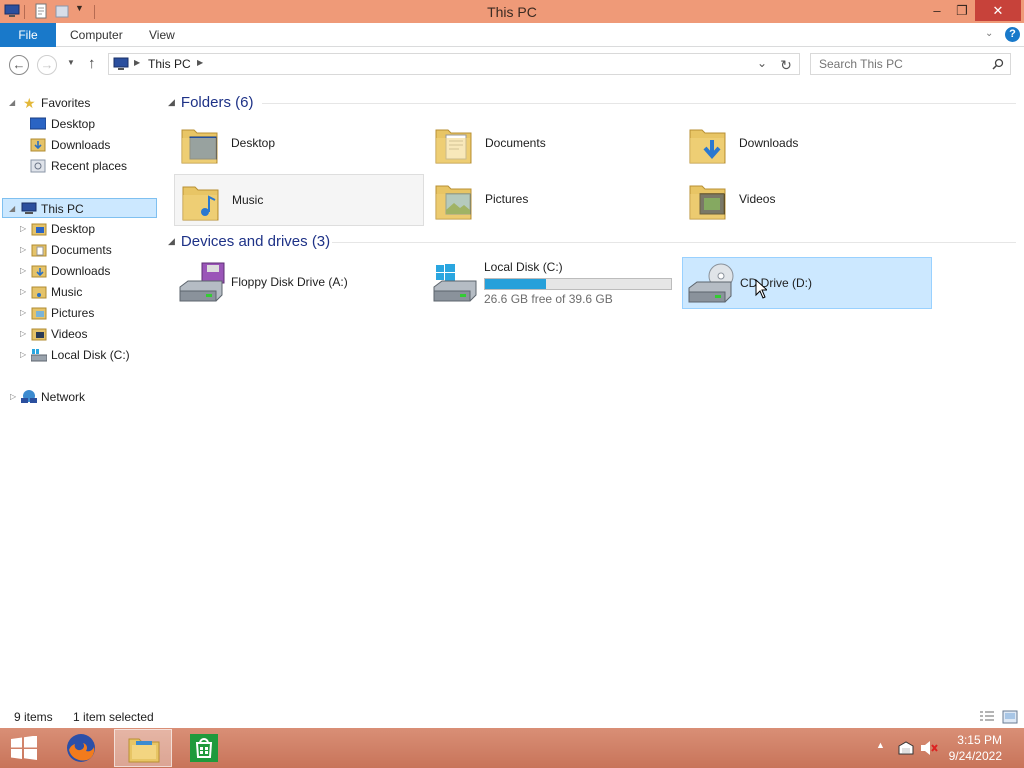 The height and width of the screenshot is (768, 1024). I want to click on drive-icon, so click(39, 355).